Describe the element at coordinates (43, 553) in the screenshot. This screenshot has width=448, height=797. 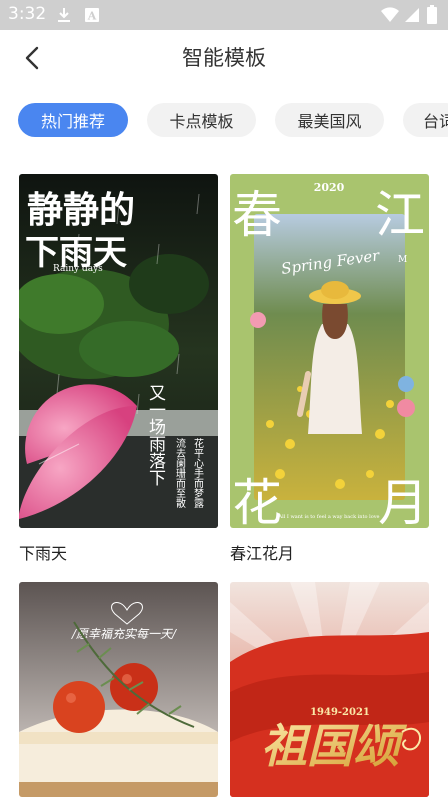
I see `template-name-rainy: 下雨天` at that location.